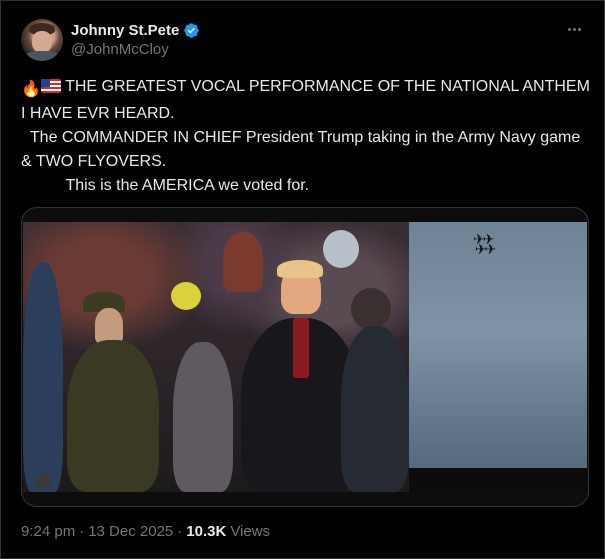  Describe the element at coordinates (50, 86) in the screenshot. I see `us-flag-icon` at that location.